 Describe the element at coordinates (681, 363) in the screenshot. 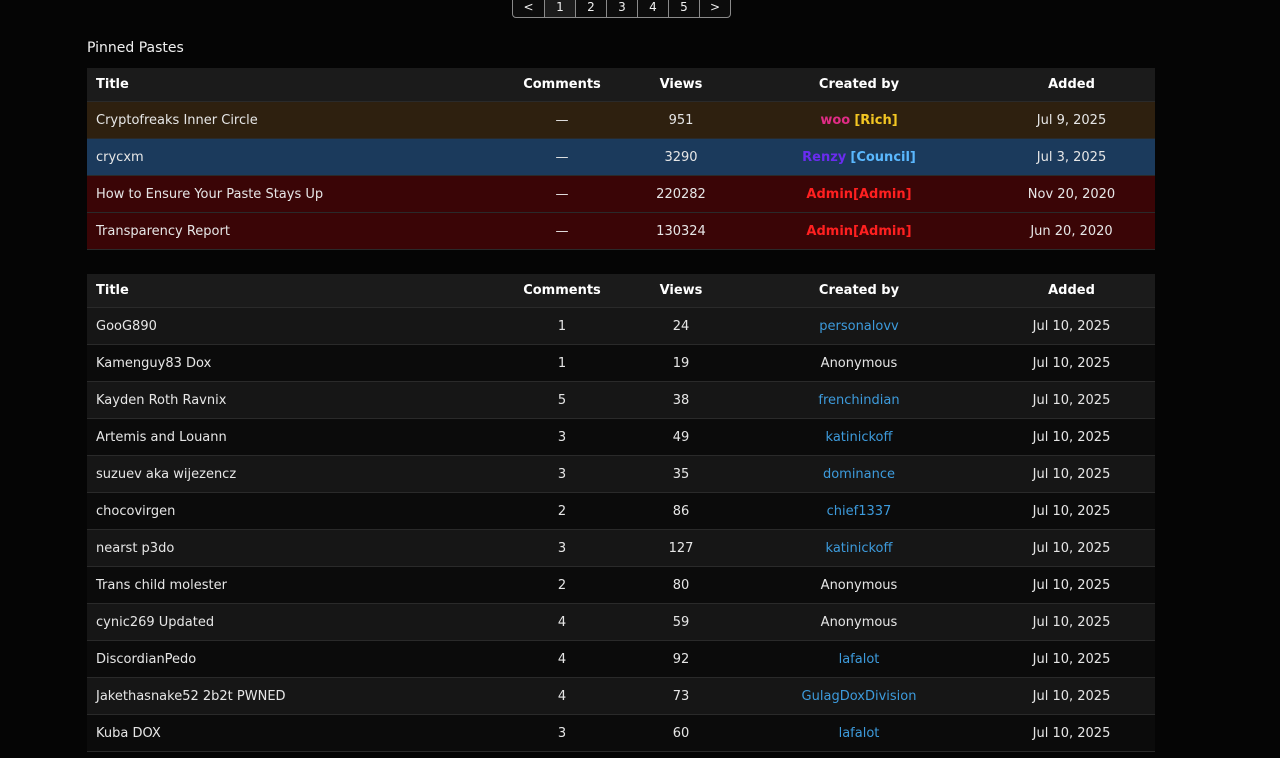

I see `view-count: 19` at that location.